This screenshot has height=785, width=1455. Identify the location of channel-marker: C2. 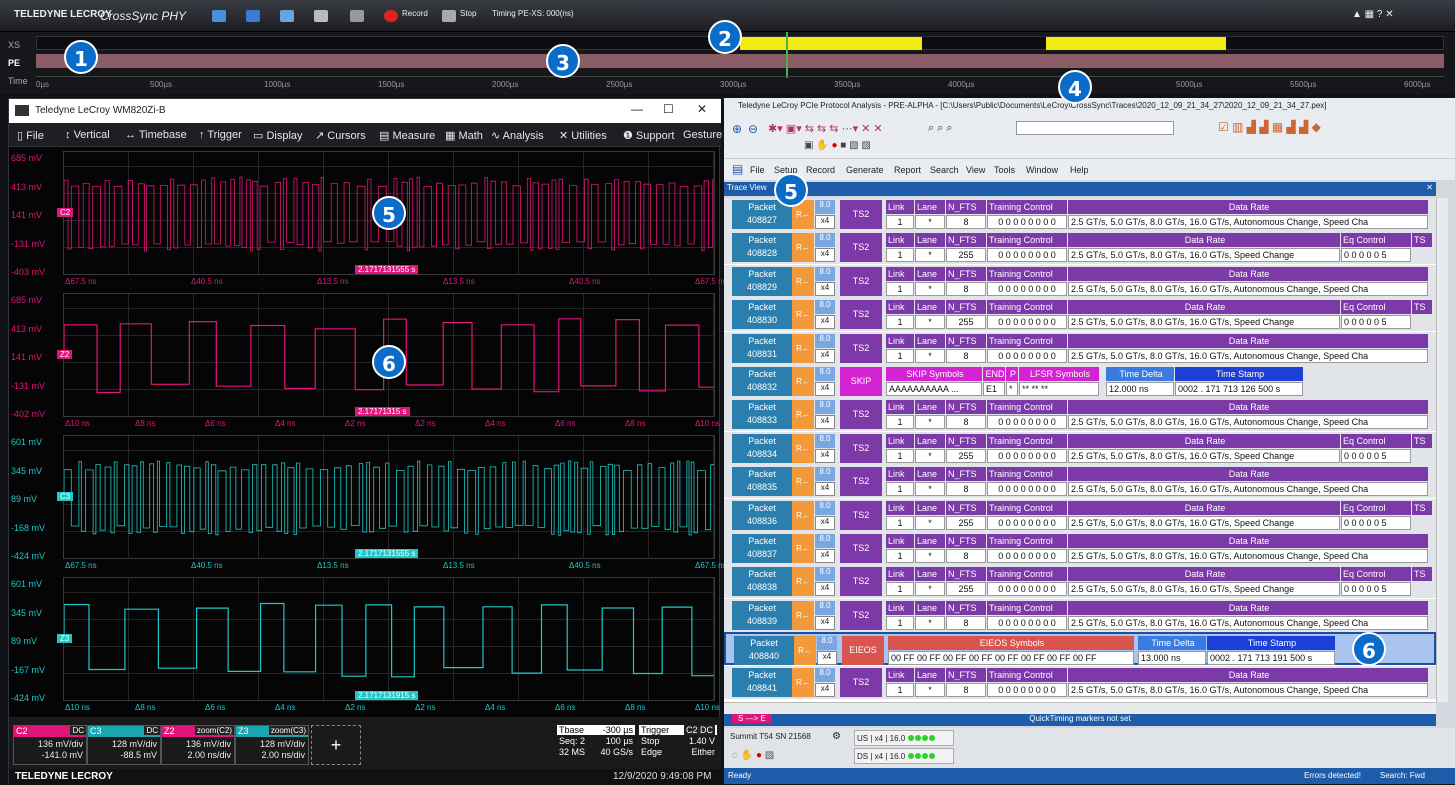
(65, 212).